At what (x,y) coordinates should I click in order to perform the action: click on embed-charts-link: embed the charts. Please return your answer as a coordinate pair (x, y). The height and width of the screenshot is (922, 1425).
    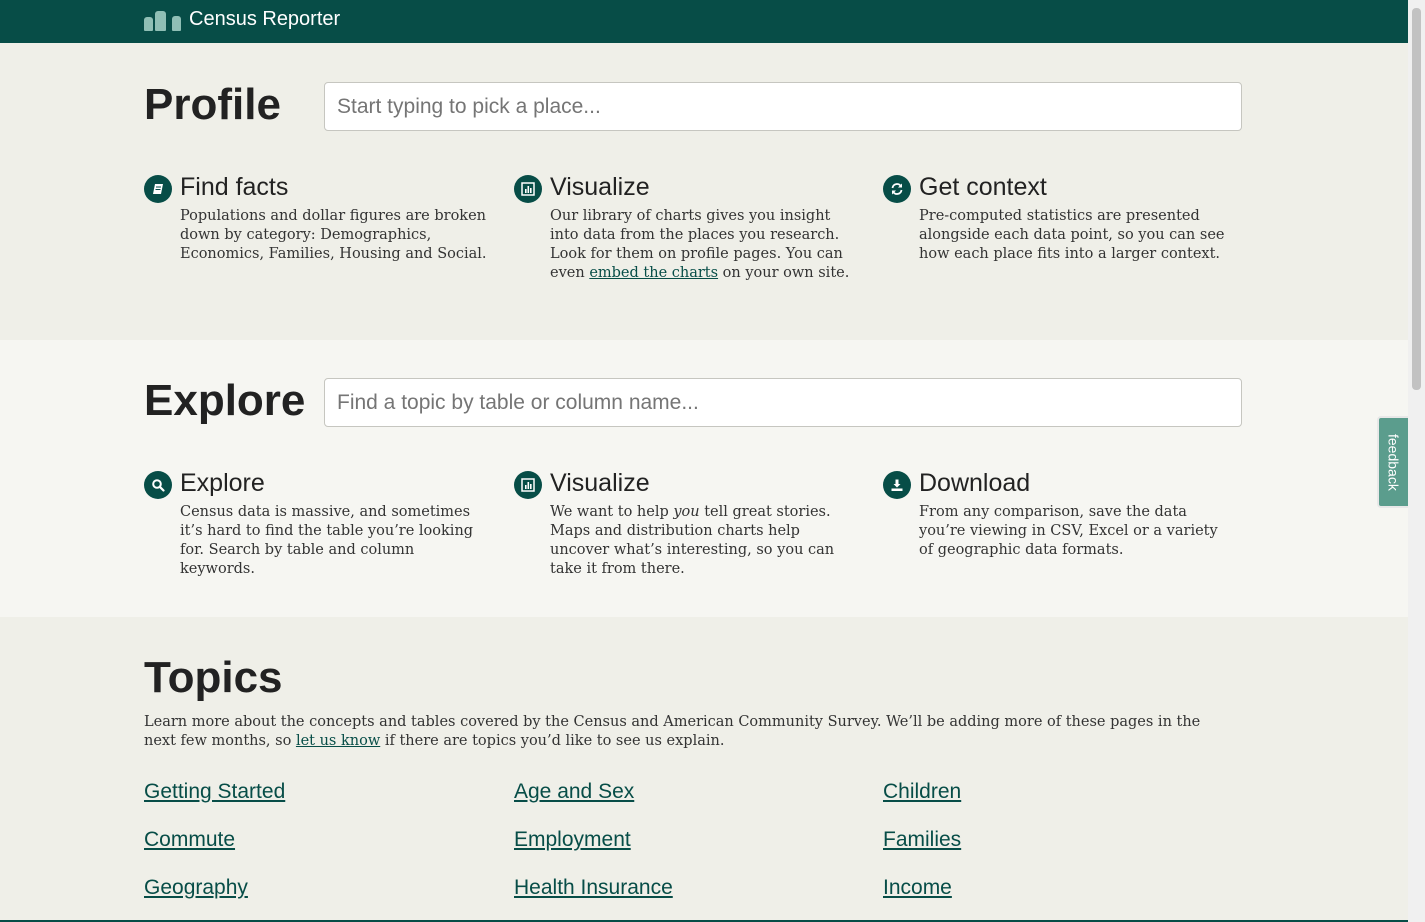
    Looking at the image, I should click on (653, 273).